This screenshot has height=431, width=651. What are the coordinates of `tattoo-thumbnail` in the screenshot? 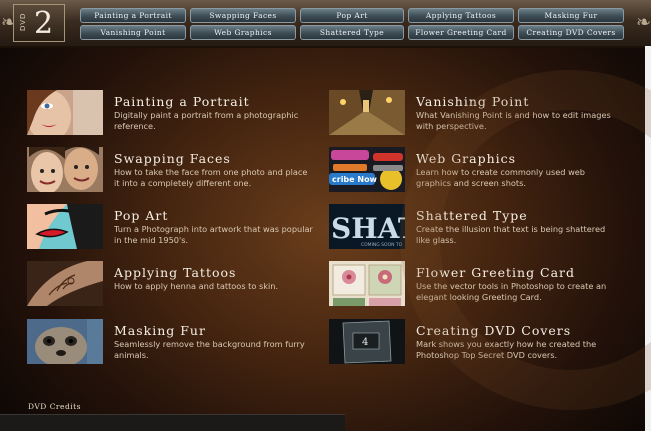 It's located at (65, 283).